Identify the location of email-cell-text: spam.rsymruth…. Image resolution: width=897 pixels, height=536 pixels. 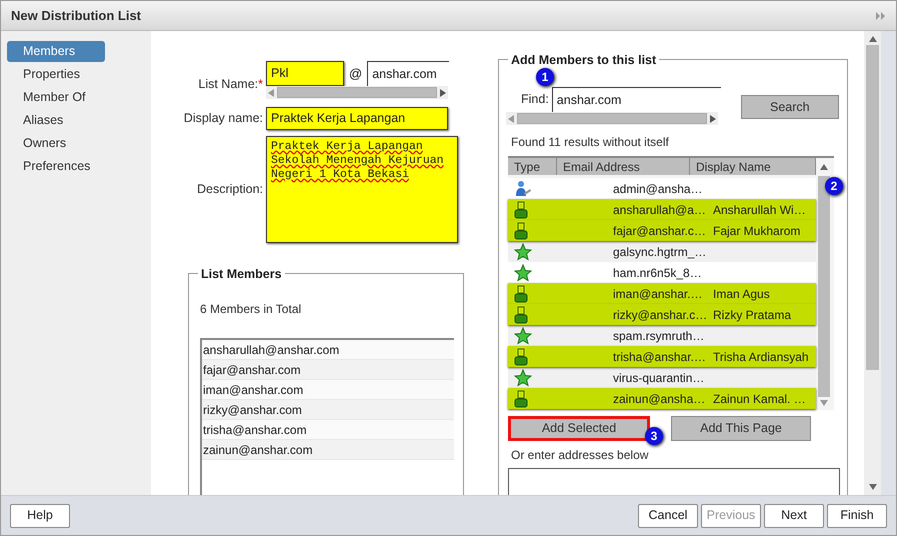
(659, 336).